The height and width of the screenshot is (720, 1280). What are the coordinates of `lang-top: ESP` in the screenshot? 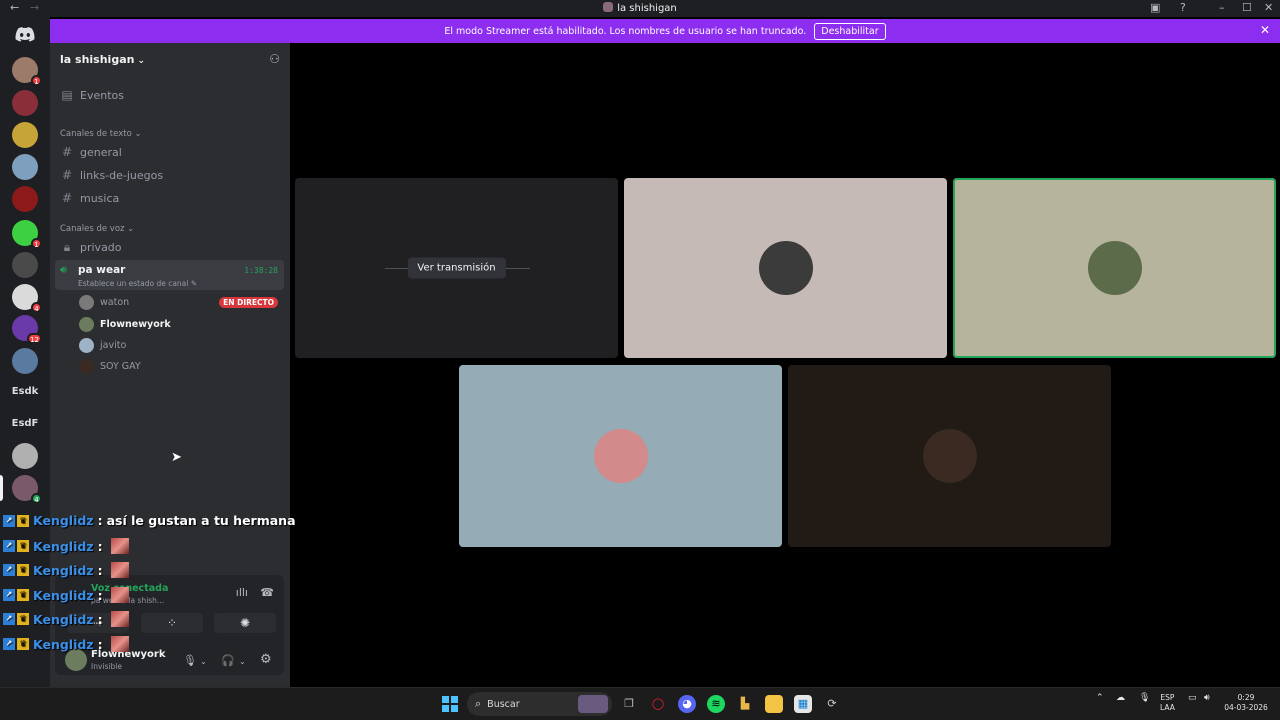 It's located at (1167, 697).